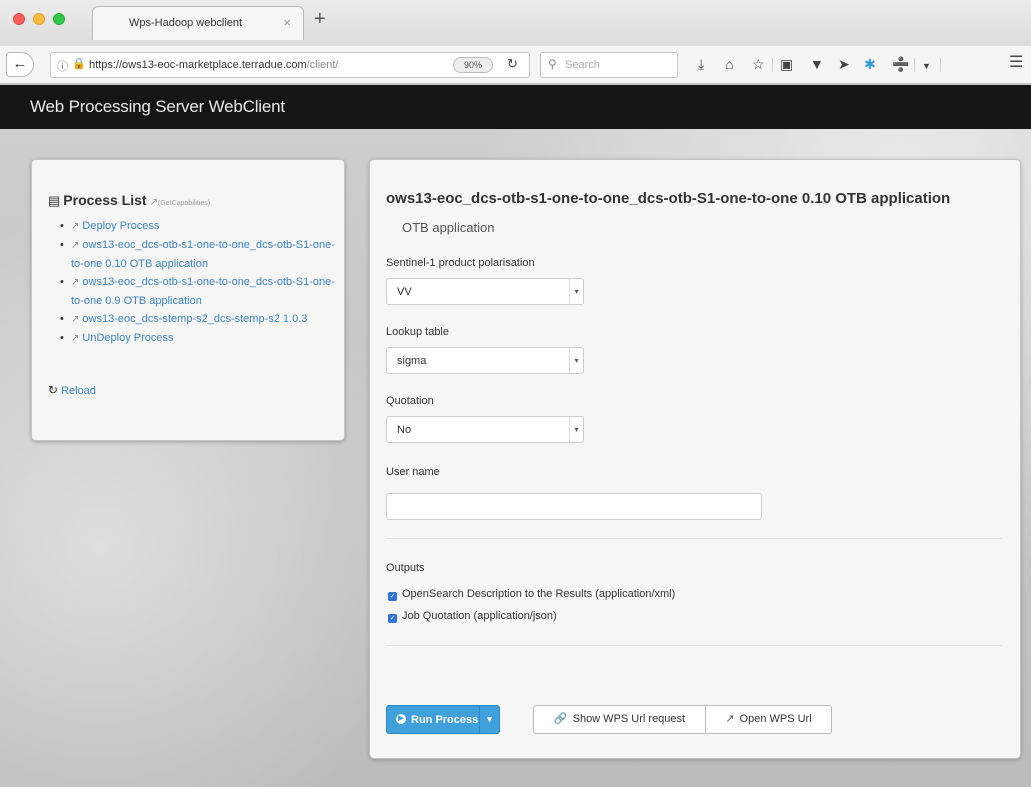  Describe the element at coordinates (515, 107) in the screenshot. I see `app-header: Web Processing Server WebClient` at that location.